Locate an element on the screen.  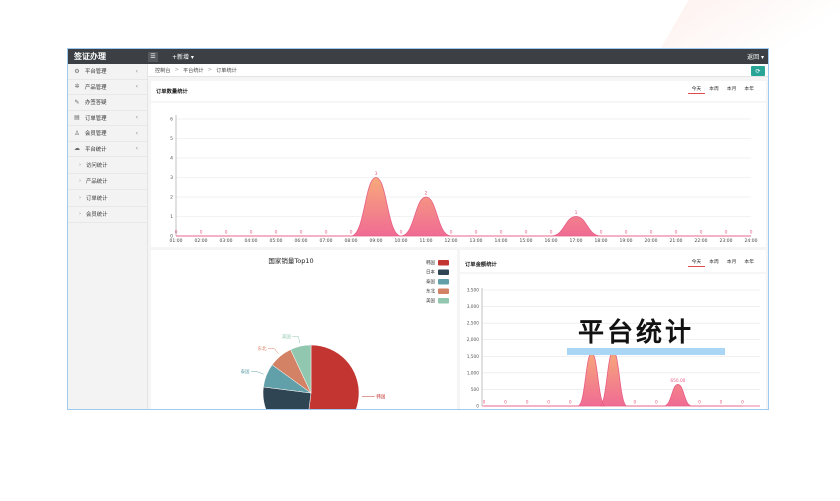
sidebar-item-label: 平台管理 is located at coordinates (96, 72).